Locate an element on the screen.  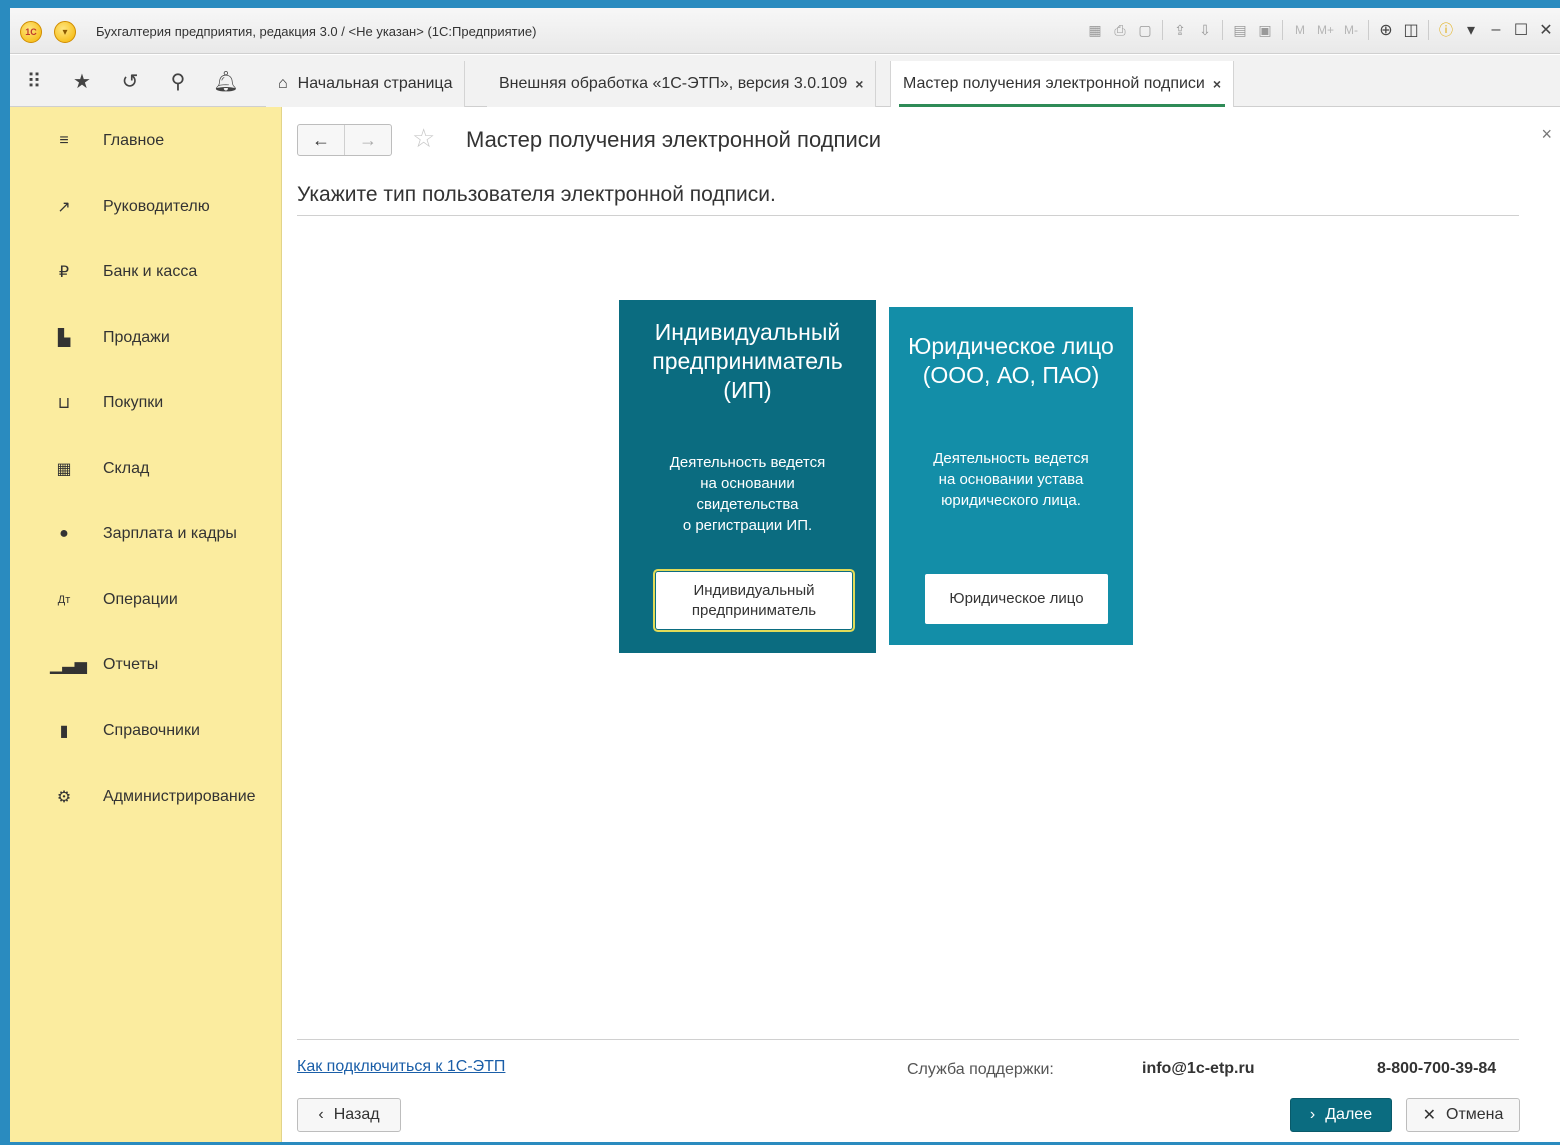
sidebar-item-label: Зарплата и кадры is located at coordinates (170, 533).